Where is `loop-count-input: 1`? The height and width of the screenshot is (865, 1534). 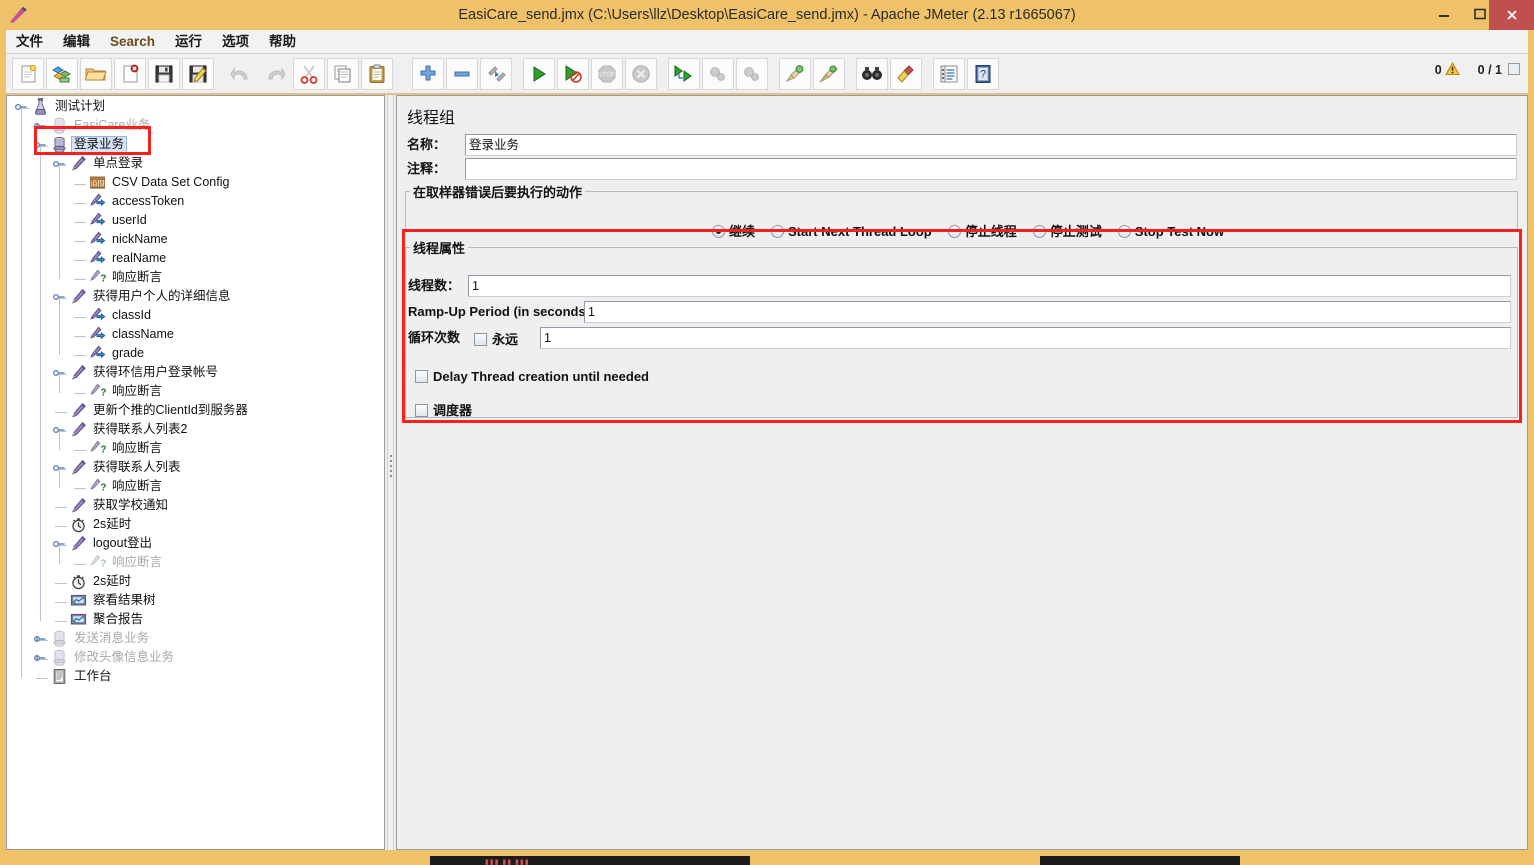
loop-count-input: 1 is located at coordinates (1025, 338).